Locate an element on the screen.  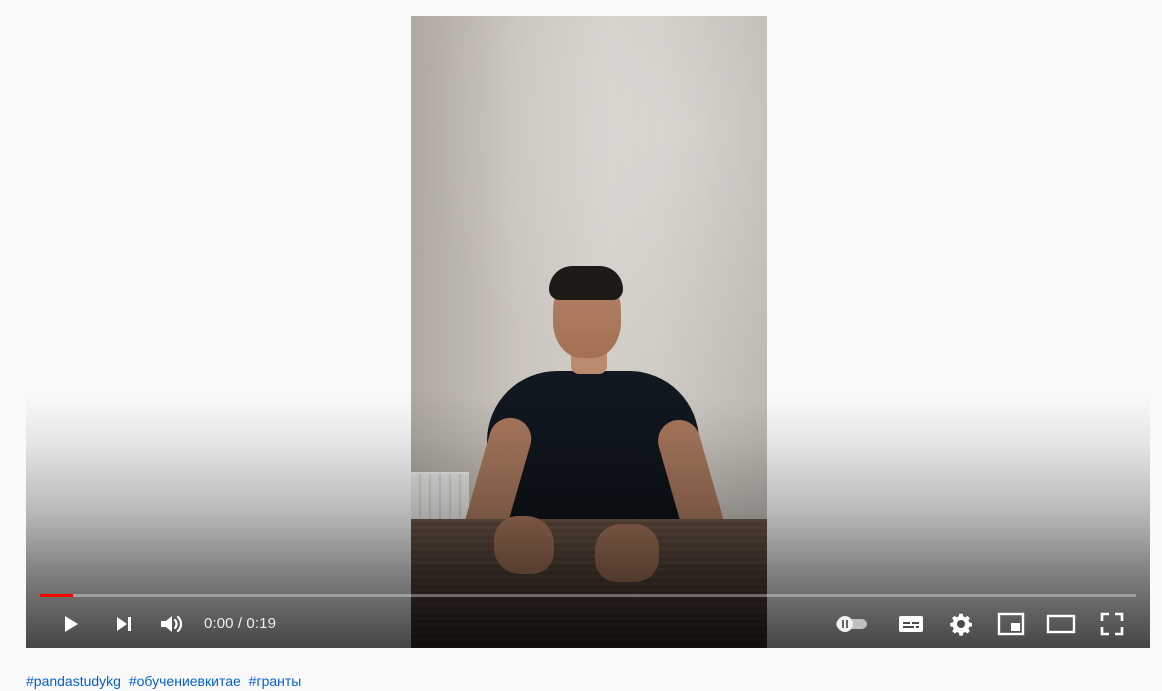
miniplayer-icon is located at coordinates (1011, 624).